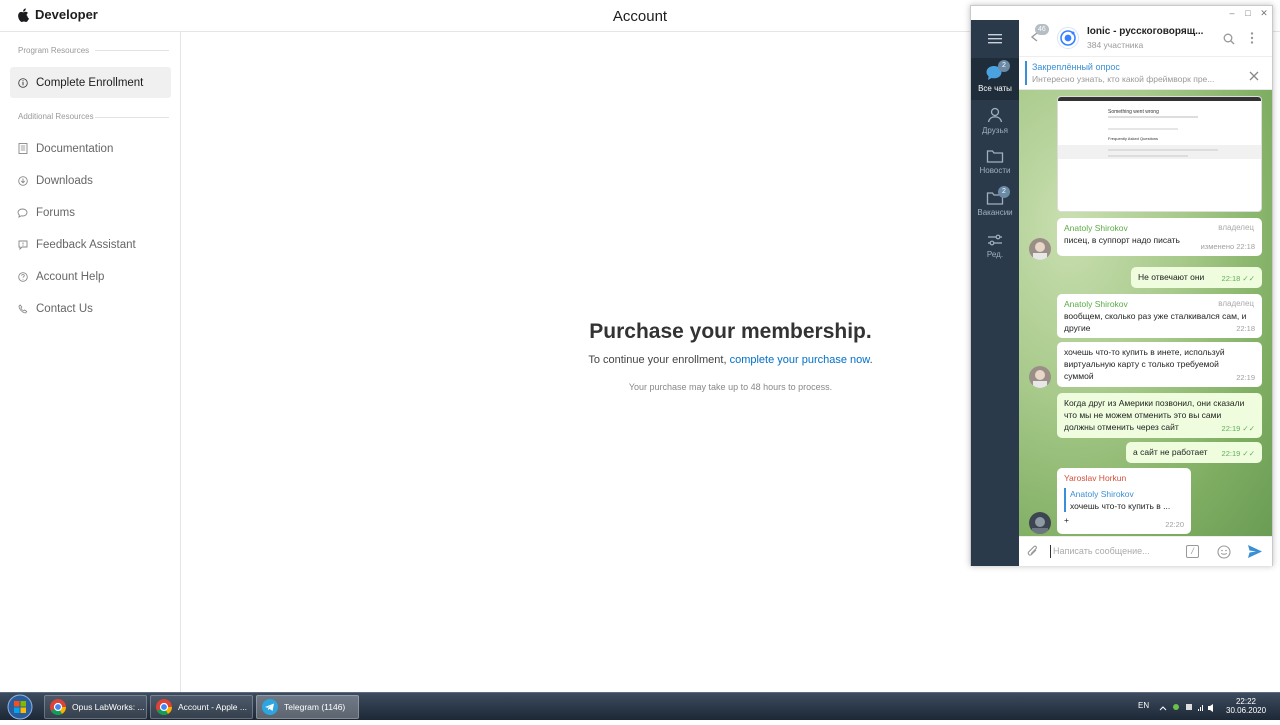  I want to click on chat-avatar, so click(1068, 38).